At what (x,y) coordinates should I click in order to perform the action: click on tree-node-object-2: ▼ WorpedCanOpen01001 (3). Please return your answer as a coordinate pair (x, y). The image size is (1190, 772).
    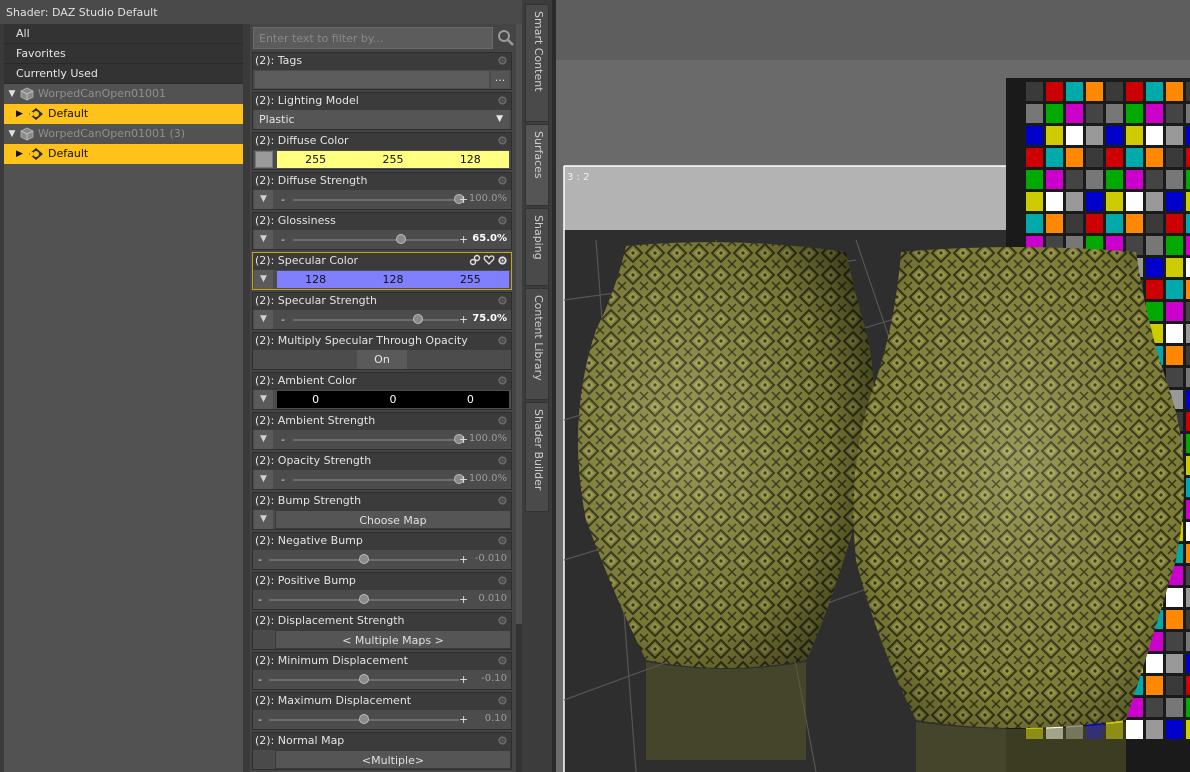
    Looking at the image, I should click on (123, 134).